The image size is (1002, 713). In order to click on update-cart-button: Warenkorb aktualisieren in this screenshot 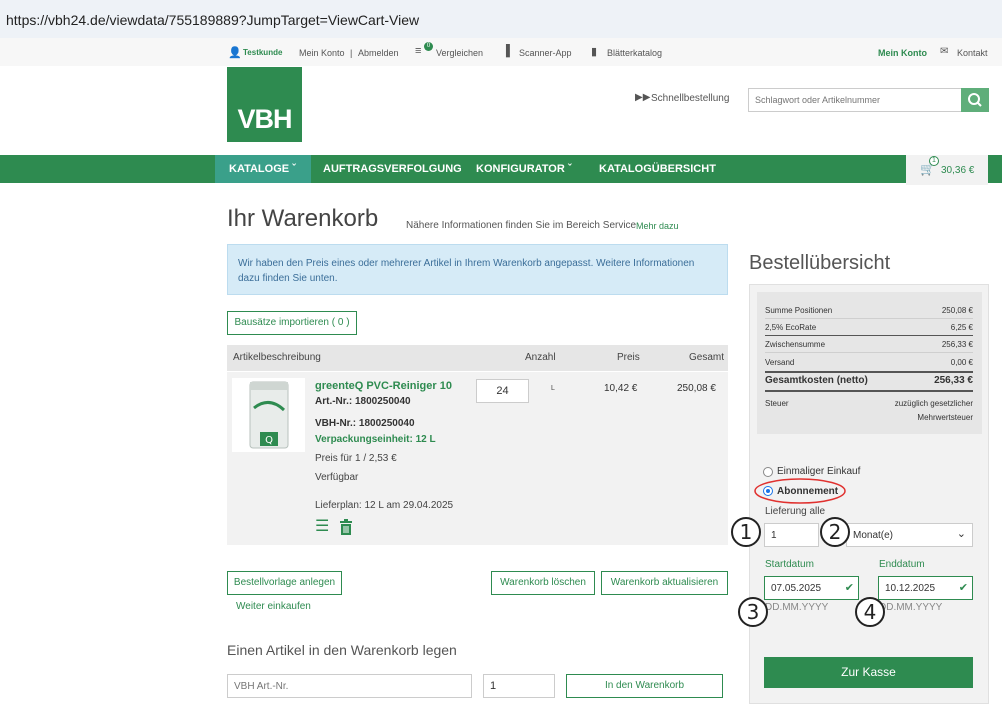, I will do `click(664, 583)`.